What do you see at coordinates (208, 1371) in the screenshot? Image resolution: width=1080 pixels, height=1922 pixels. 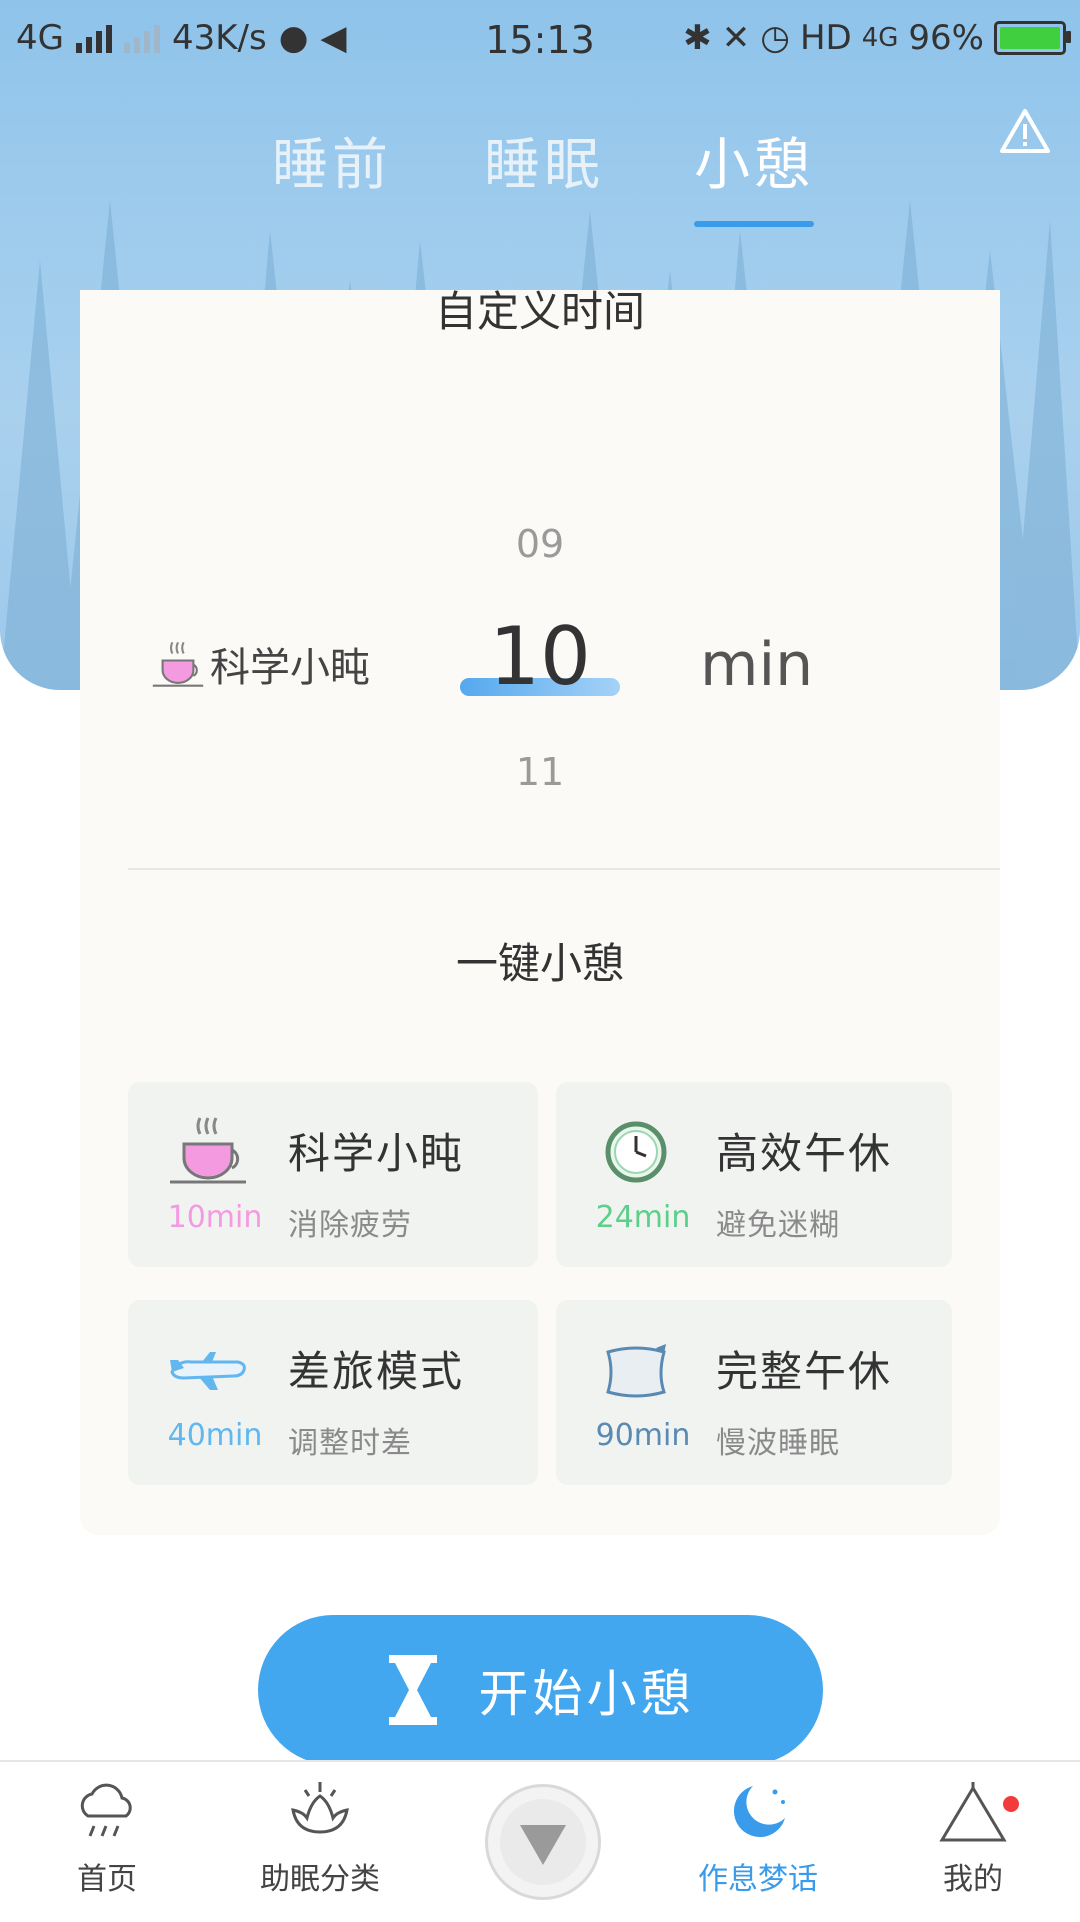 I see `airplane-icon` at bounding box center [208, 1371].